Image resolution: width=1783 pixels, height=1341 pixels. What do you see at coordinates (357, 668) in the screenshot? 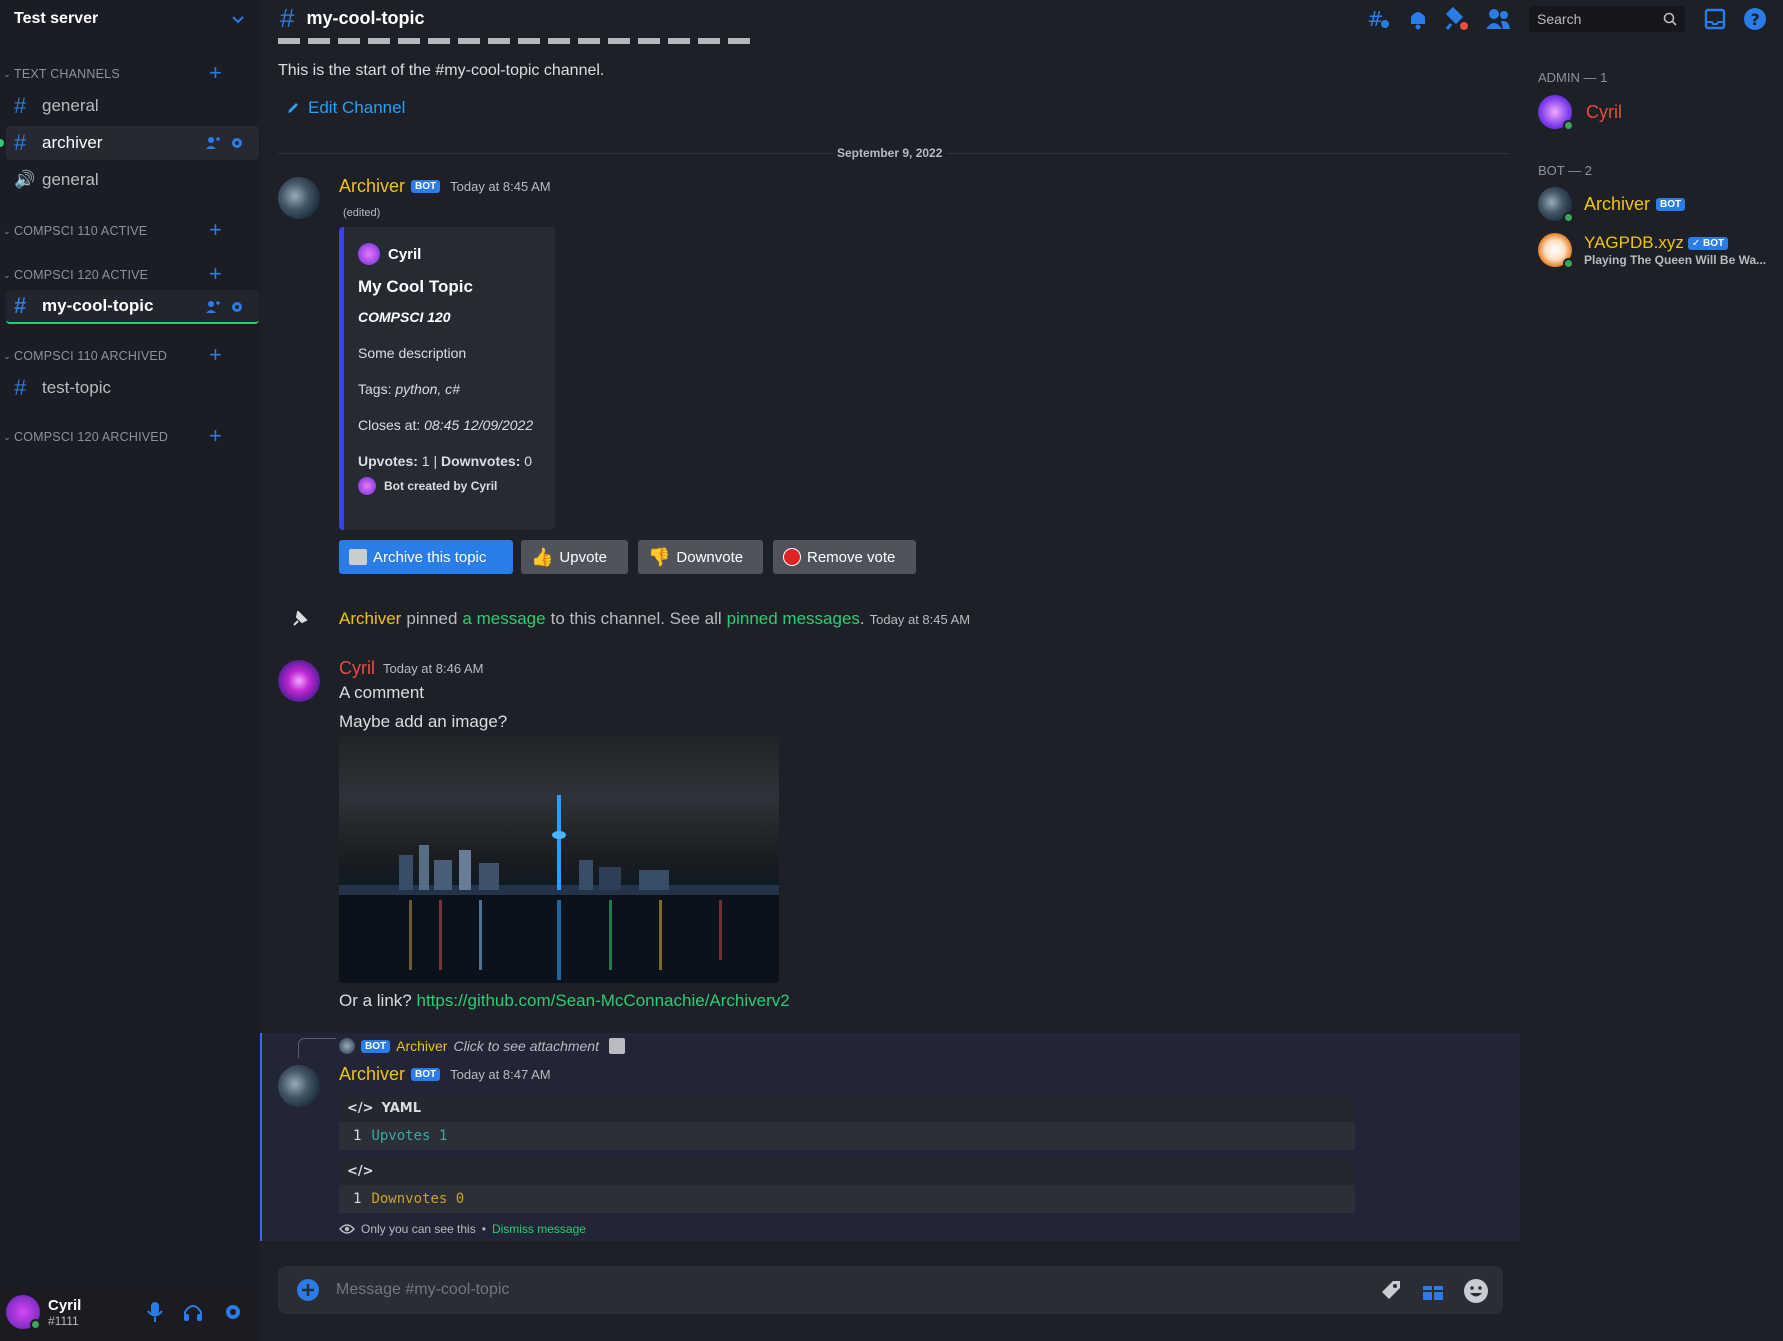
I see `author-name: Cyril` at bounding box center [357, 668].